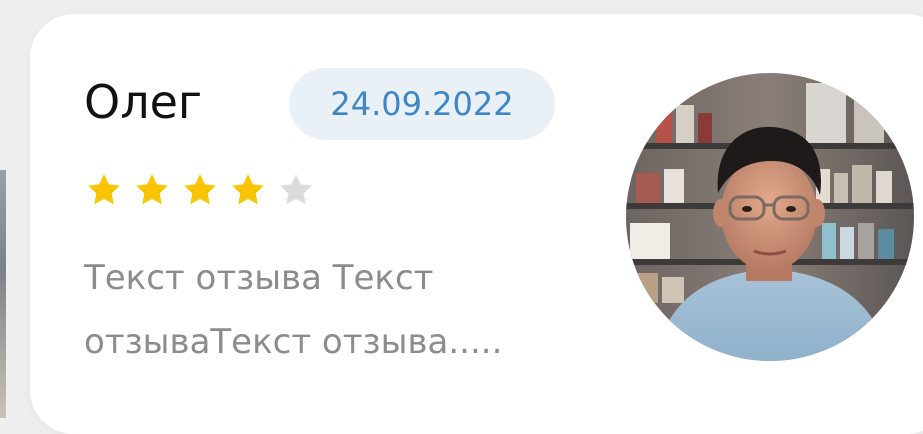 This screenshot has width=923, height=434. Describe the element at coordinates (3, 294) in the screenshot. I see `background-photo-left` at that location.